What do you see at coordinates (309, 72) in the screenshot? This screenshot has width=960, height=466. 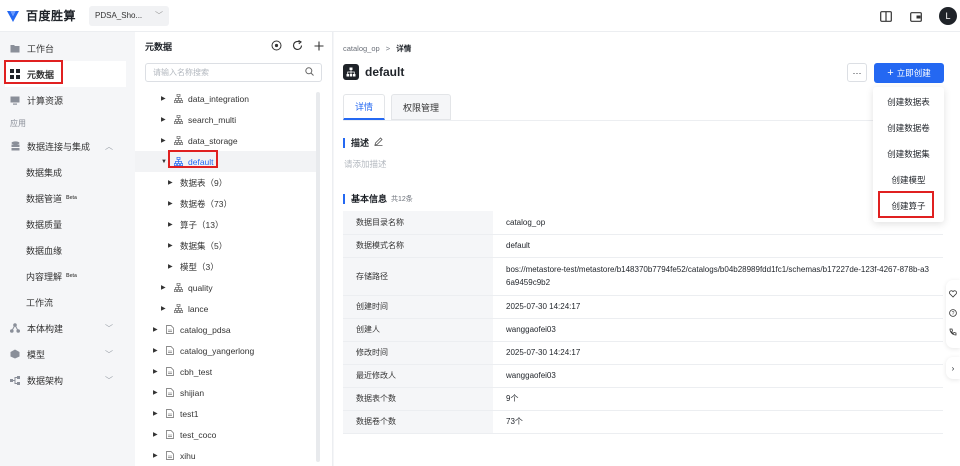 I see `search-icon` at bounding box center [309, 72].